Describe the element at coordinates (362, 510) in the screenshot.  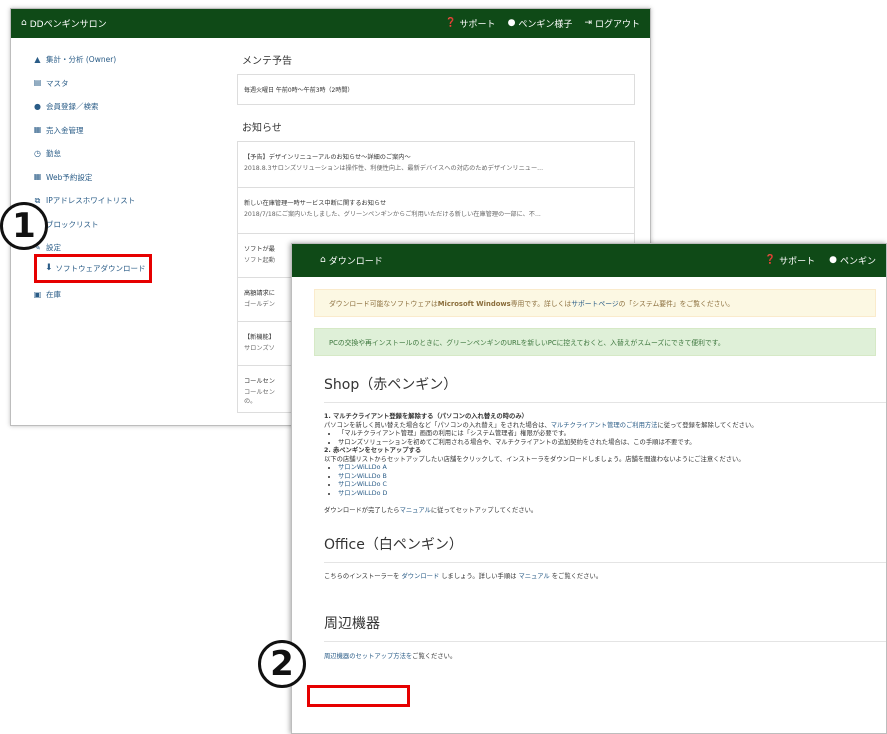
I see `after-text: ダウンロードが完了したら` at that location.